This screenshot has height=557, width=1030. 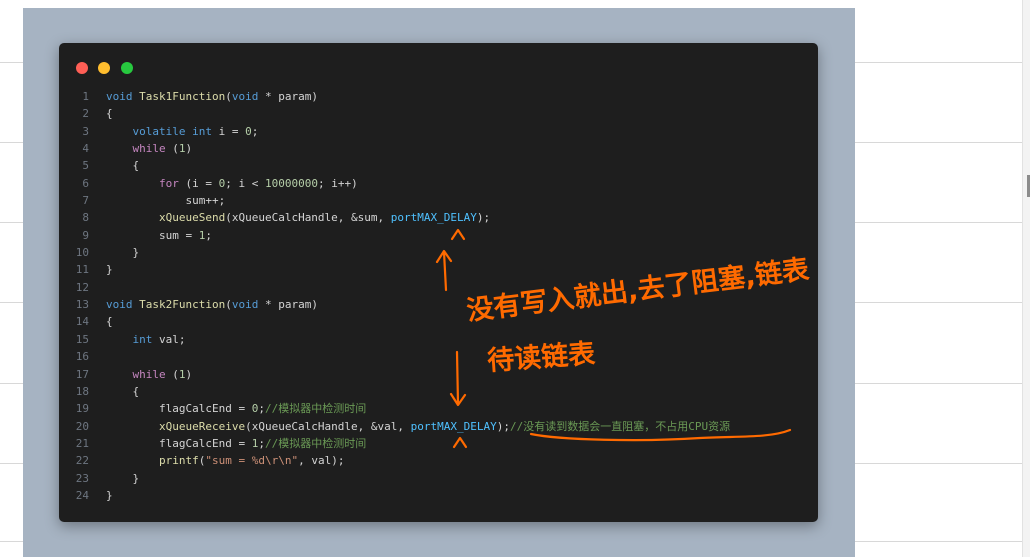 I want to click on line-number: 2, so click(x=85, y=114).